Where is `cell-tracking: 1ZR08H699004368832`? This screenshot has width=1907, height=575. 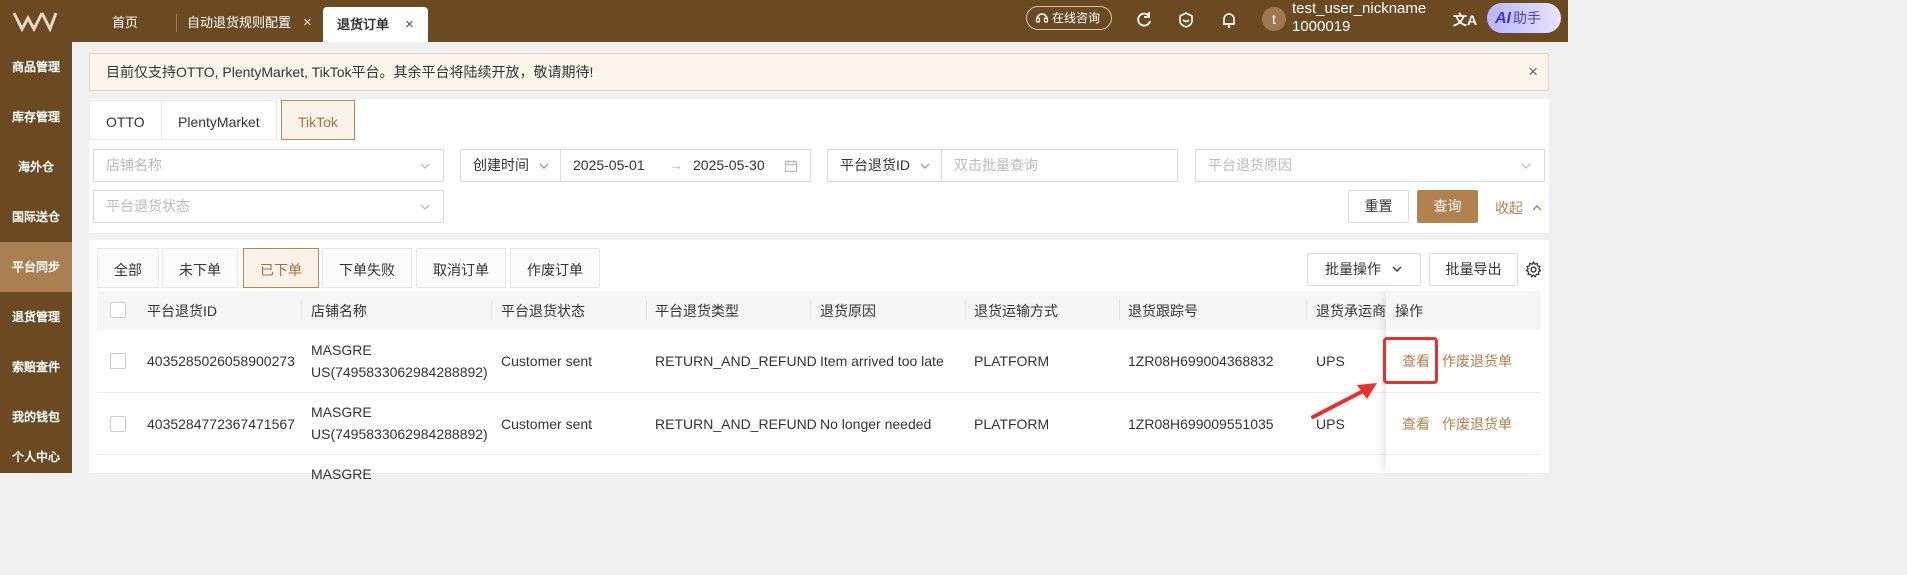 cell-tracking: 1ZR08H699004368832 is located at coordinates (1201, 361).